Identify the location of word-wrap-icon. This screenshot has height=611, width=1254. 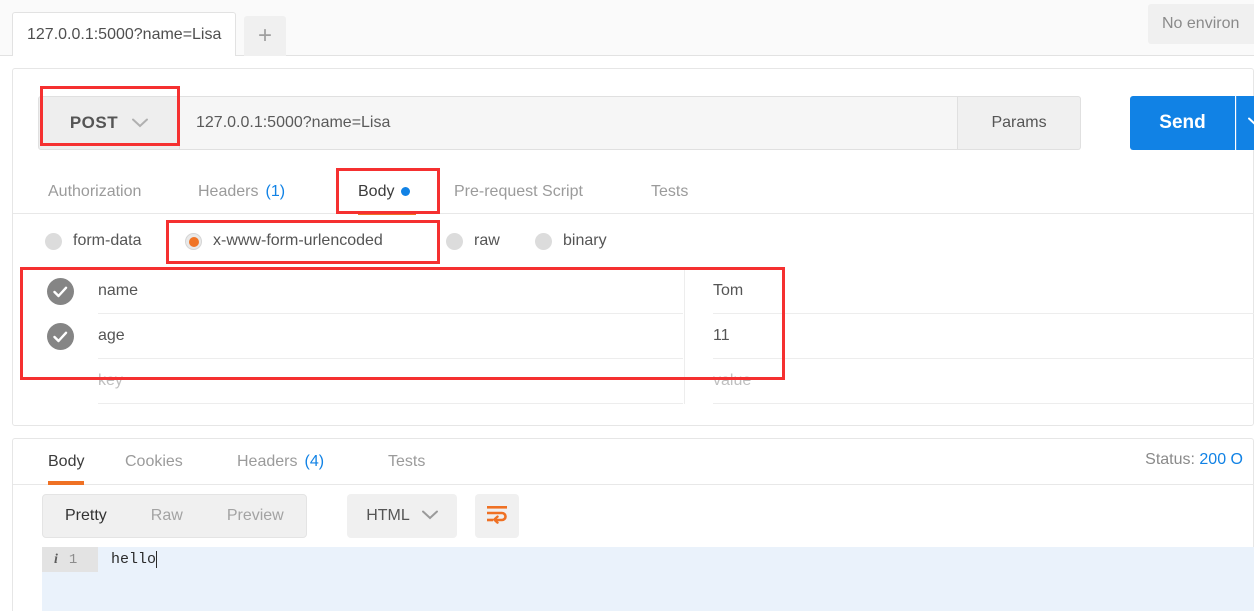
(497, 516).